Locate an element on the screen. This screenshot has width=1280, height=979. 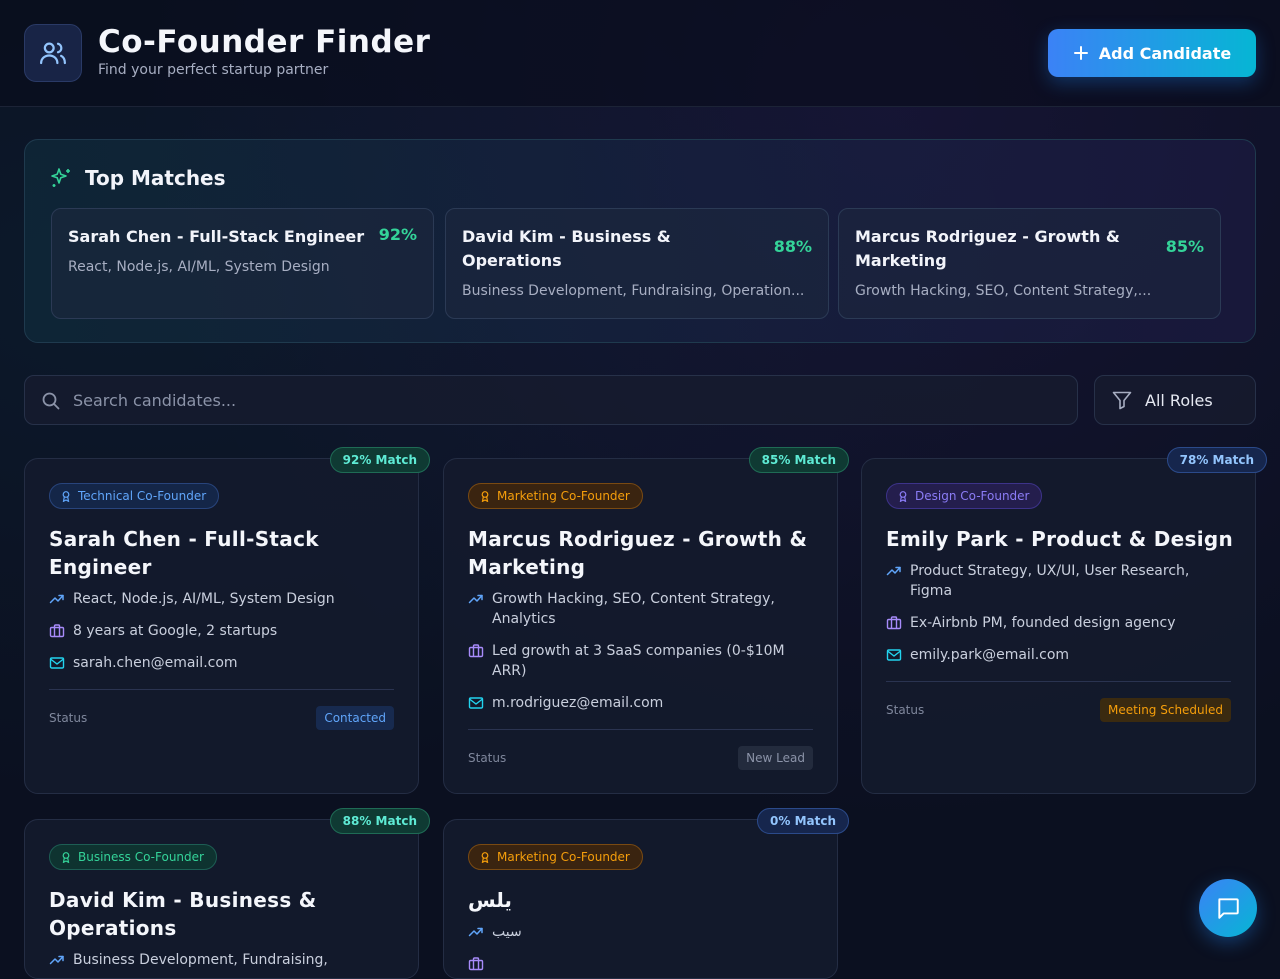
experience-text: 8 years at Google, 2 startups is located at coordinates (175, 631).